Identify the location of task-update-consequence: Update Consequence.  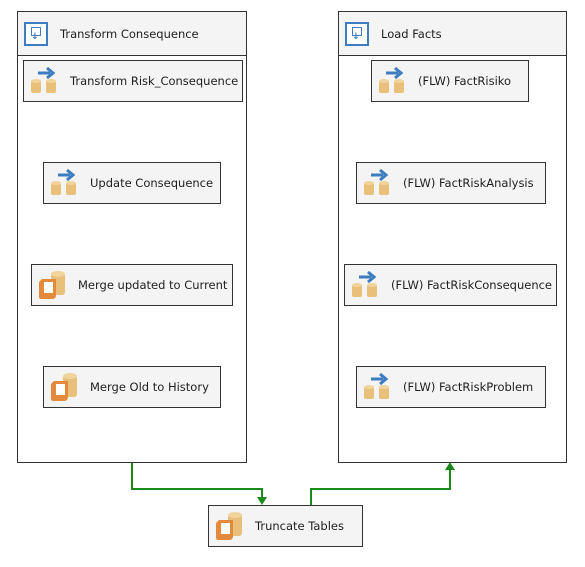
(132, 183).